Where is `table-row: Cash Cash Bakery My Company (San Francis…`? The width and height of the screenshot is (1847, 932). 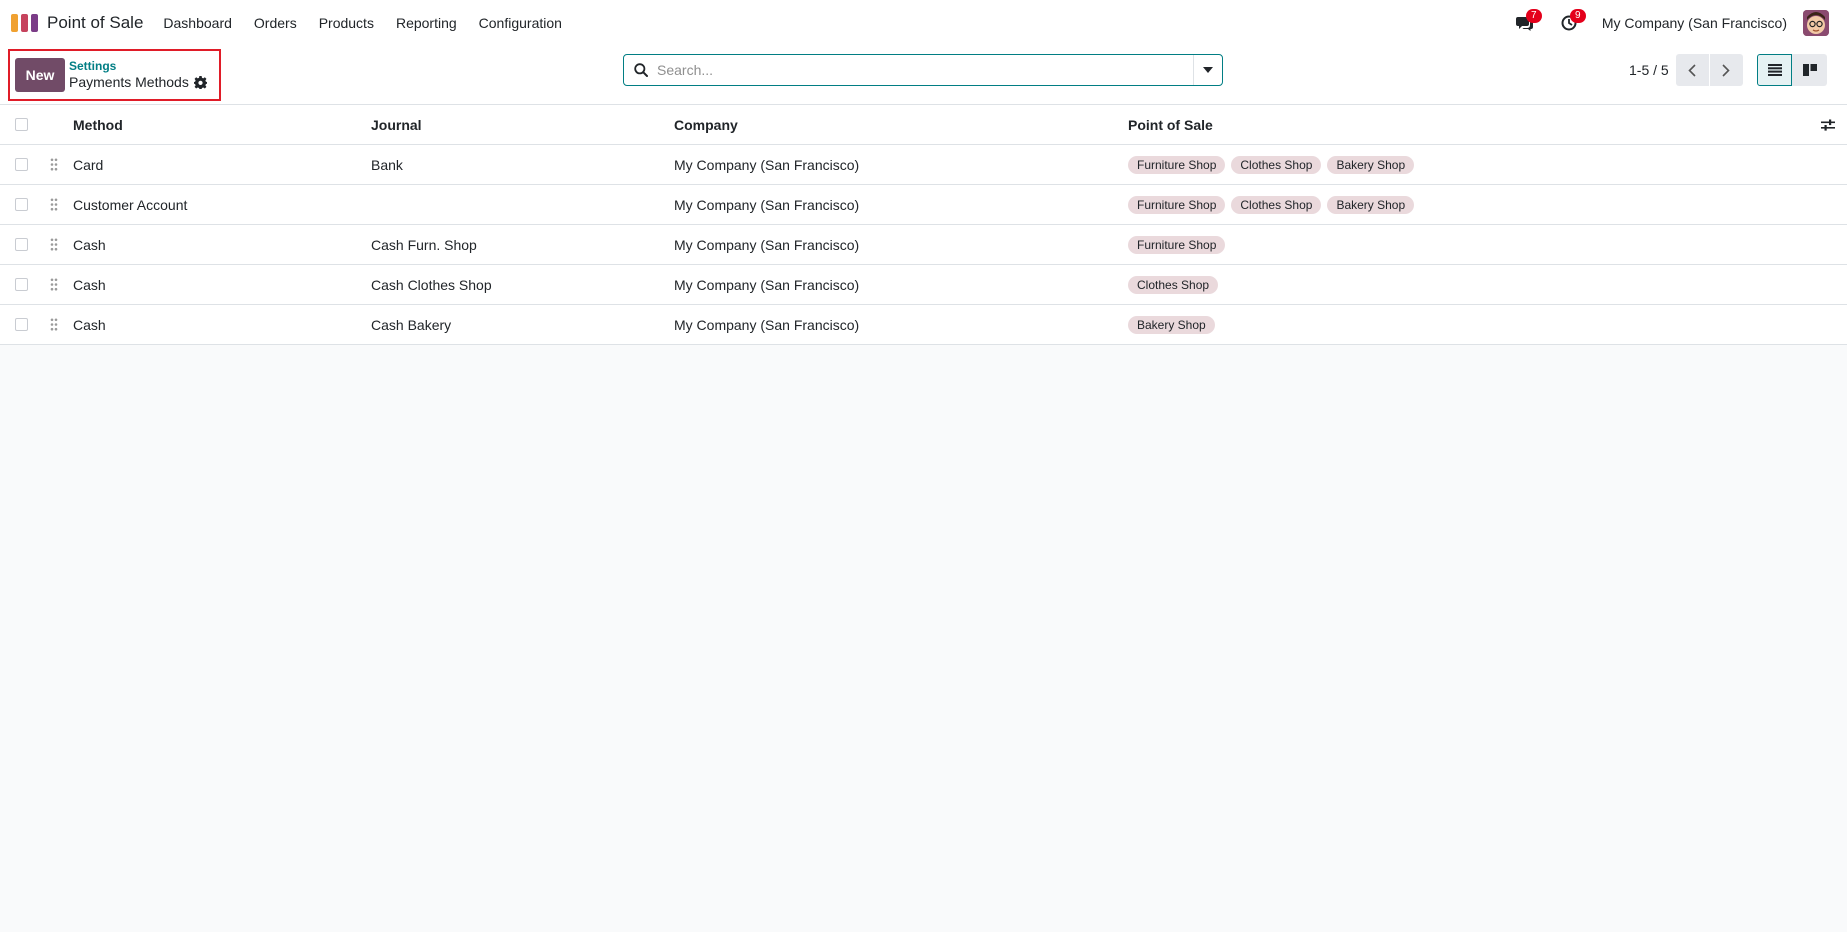
table-row: Cash Cash Bakery My Company (San Francis… is located at coordinates (923, 325).